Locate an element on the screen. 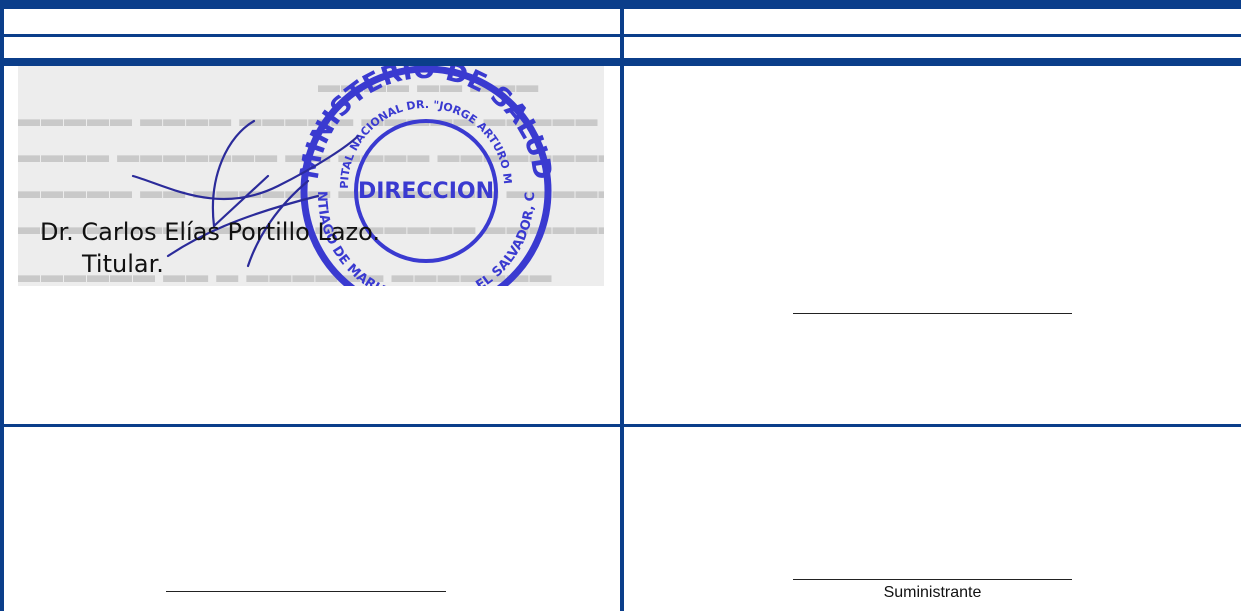 Image resolution: width=1241 pixels, height=611 pixels. stamp-outer-top-text: MINISTERIO DE SALUD is located at coordinates (426, 124).